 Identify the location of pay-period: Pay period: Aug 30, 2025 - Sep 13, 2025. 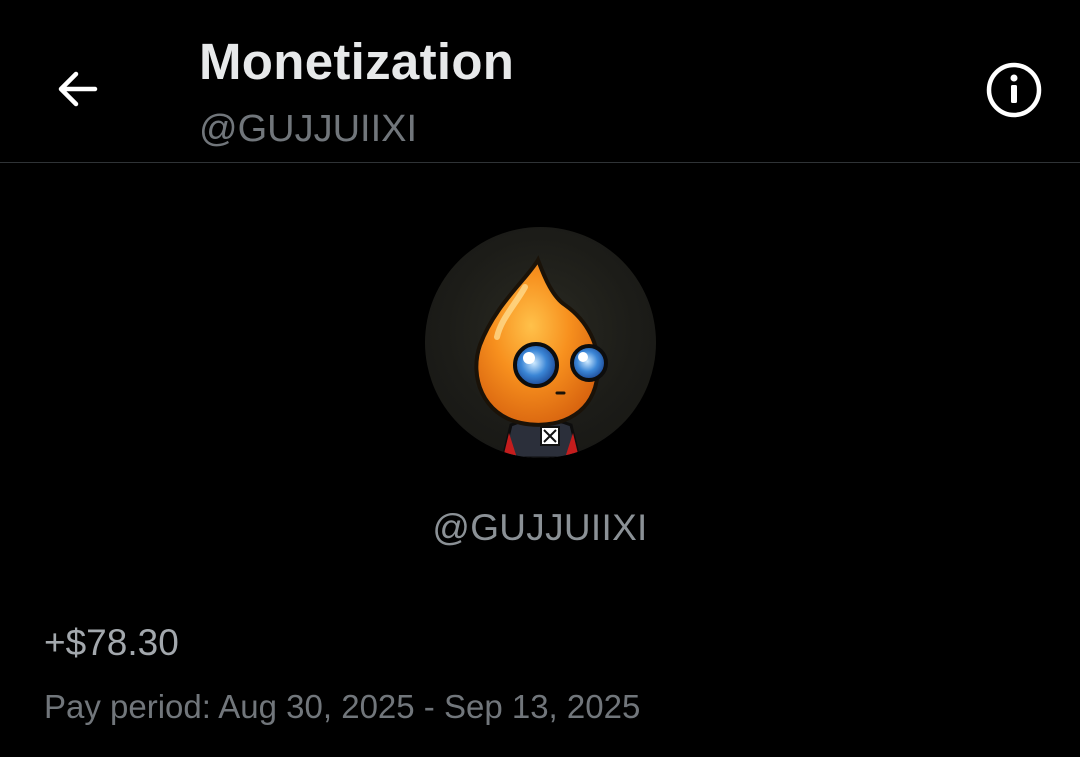
(342, 707).